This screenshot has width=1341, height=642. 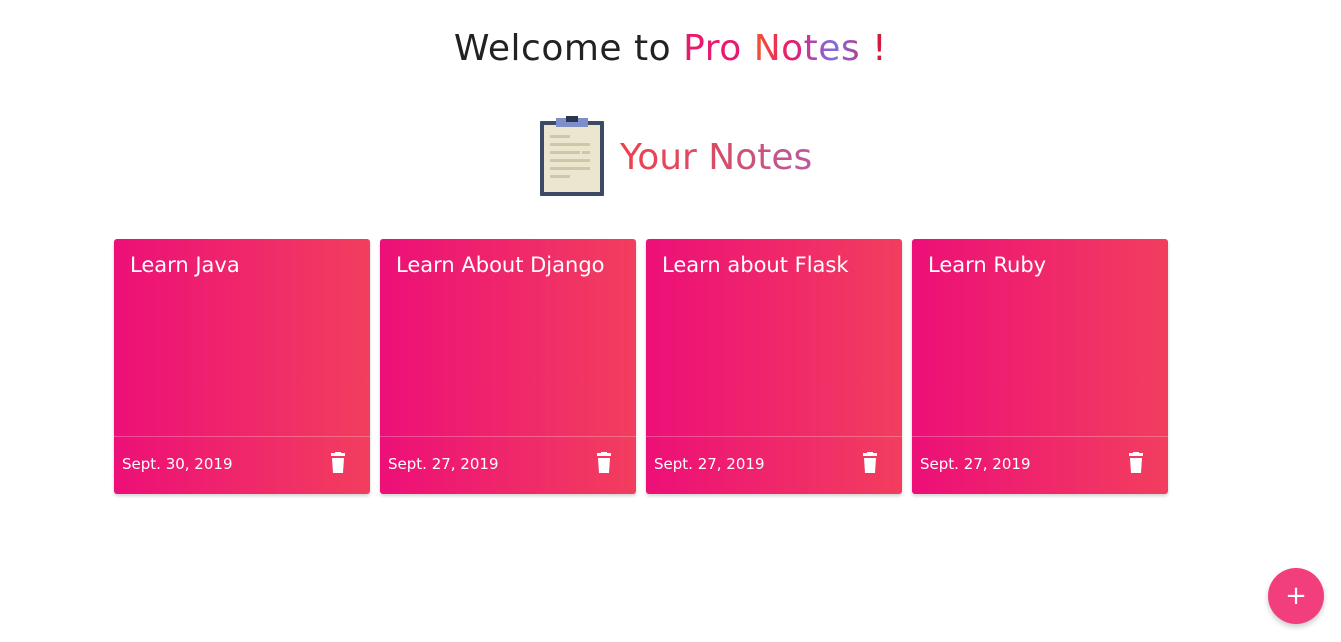 What do you see at coordinates (755, 265) in the screenshot?
I see `note-title: Learn about Flask` at bounding box center [755, 265].